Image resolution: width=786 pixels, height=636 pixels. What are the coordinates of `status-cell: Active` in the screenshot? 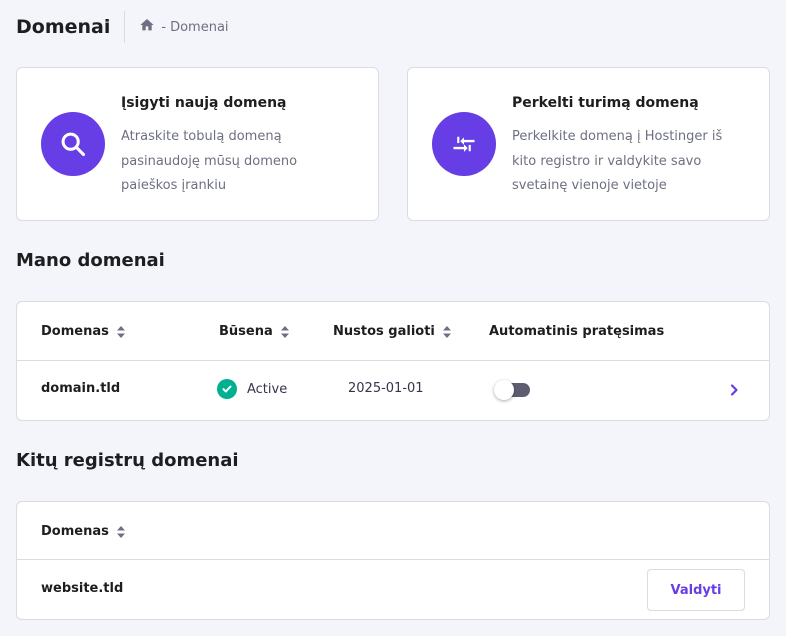 It's located at (252, 389).